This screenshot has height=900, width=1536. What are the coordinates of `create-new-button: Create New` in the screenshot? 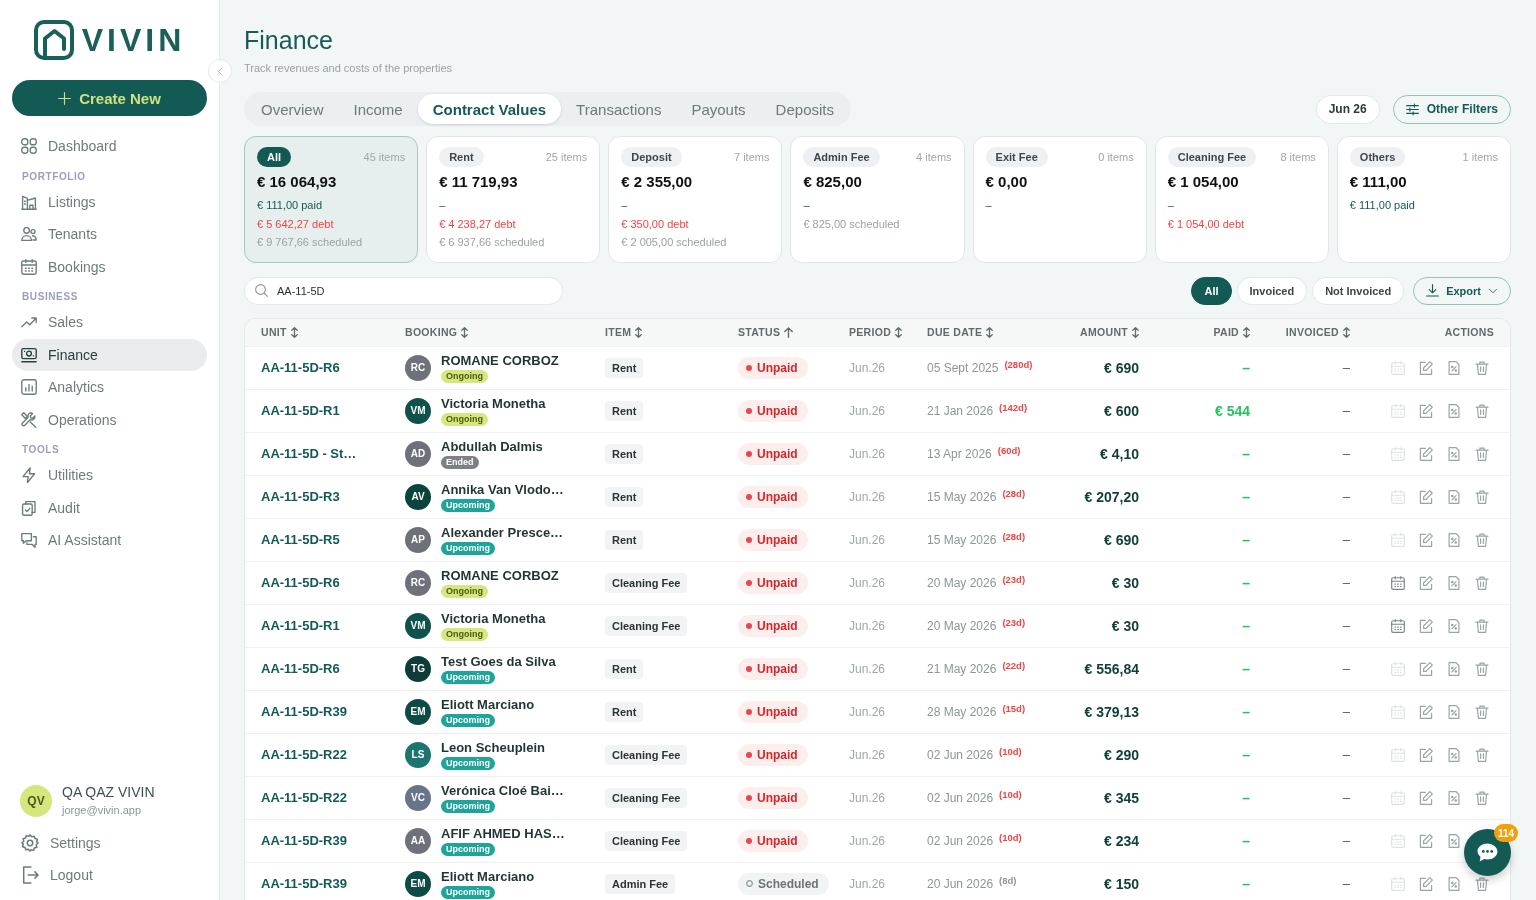 It's located at (109, 98).